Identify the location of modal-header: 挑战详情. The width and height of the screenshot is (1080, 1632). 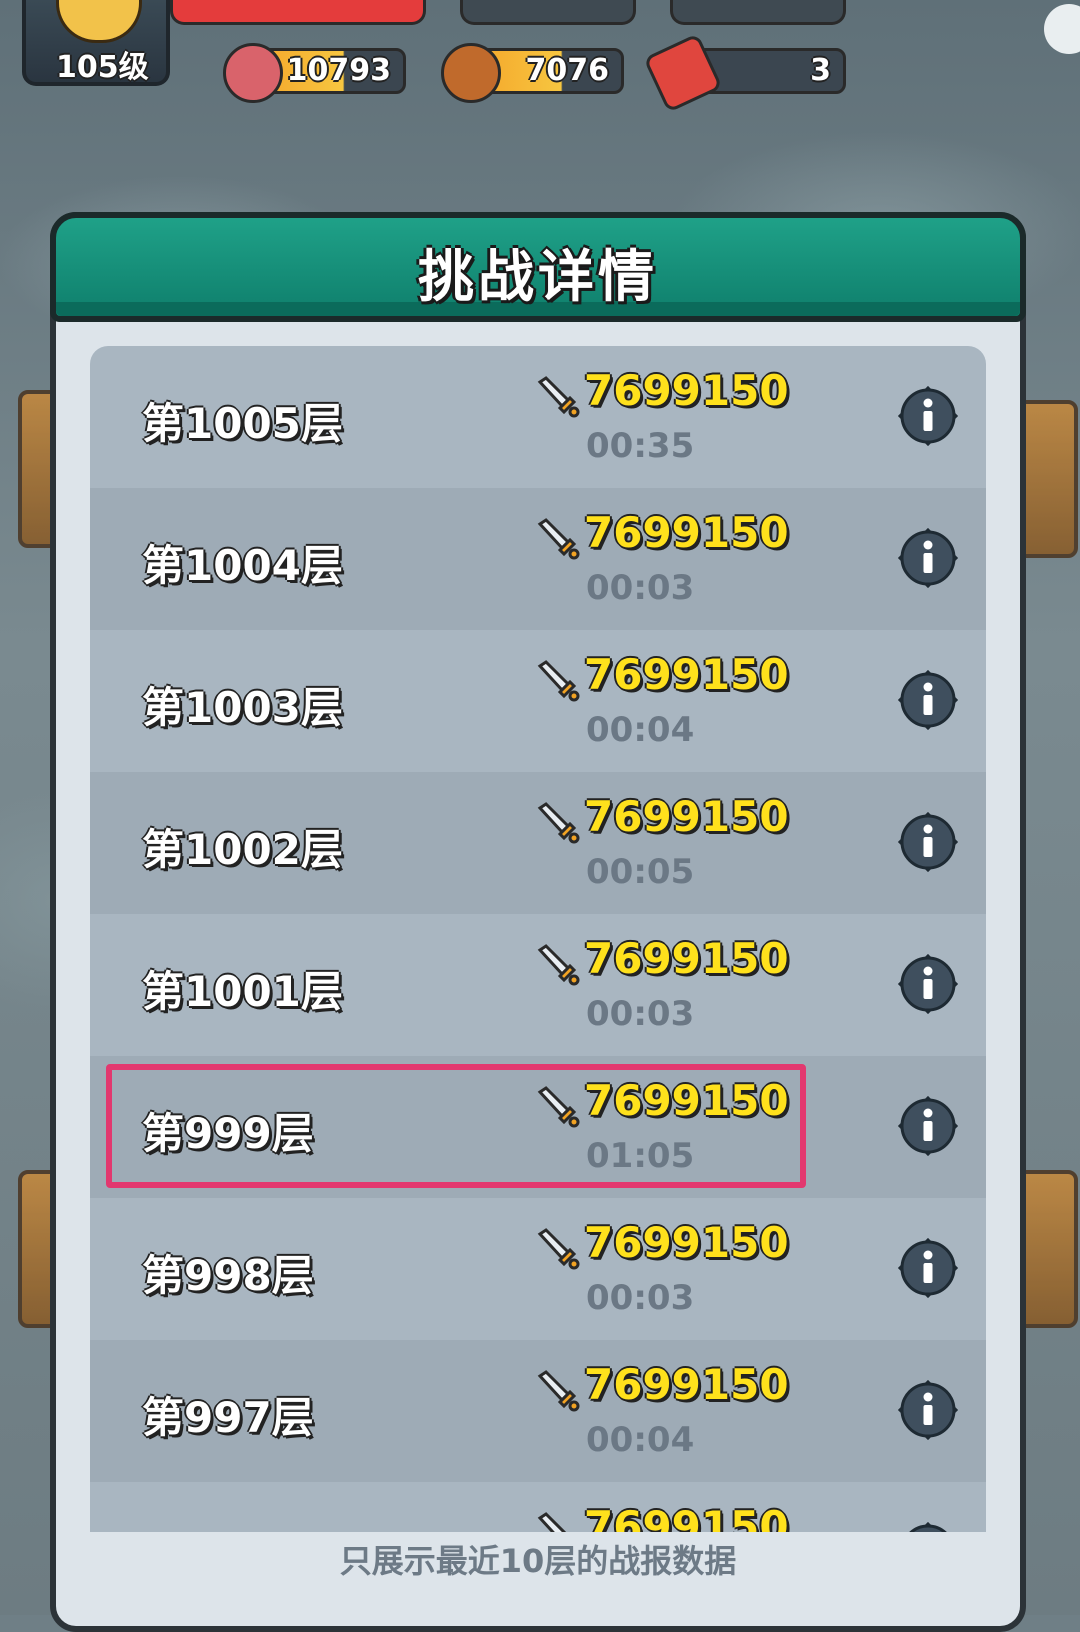
(538, 267).